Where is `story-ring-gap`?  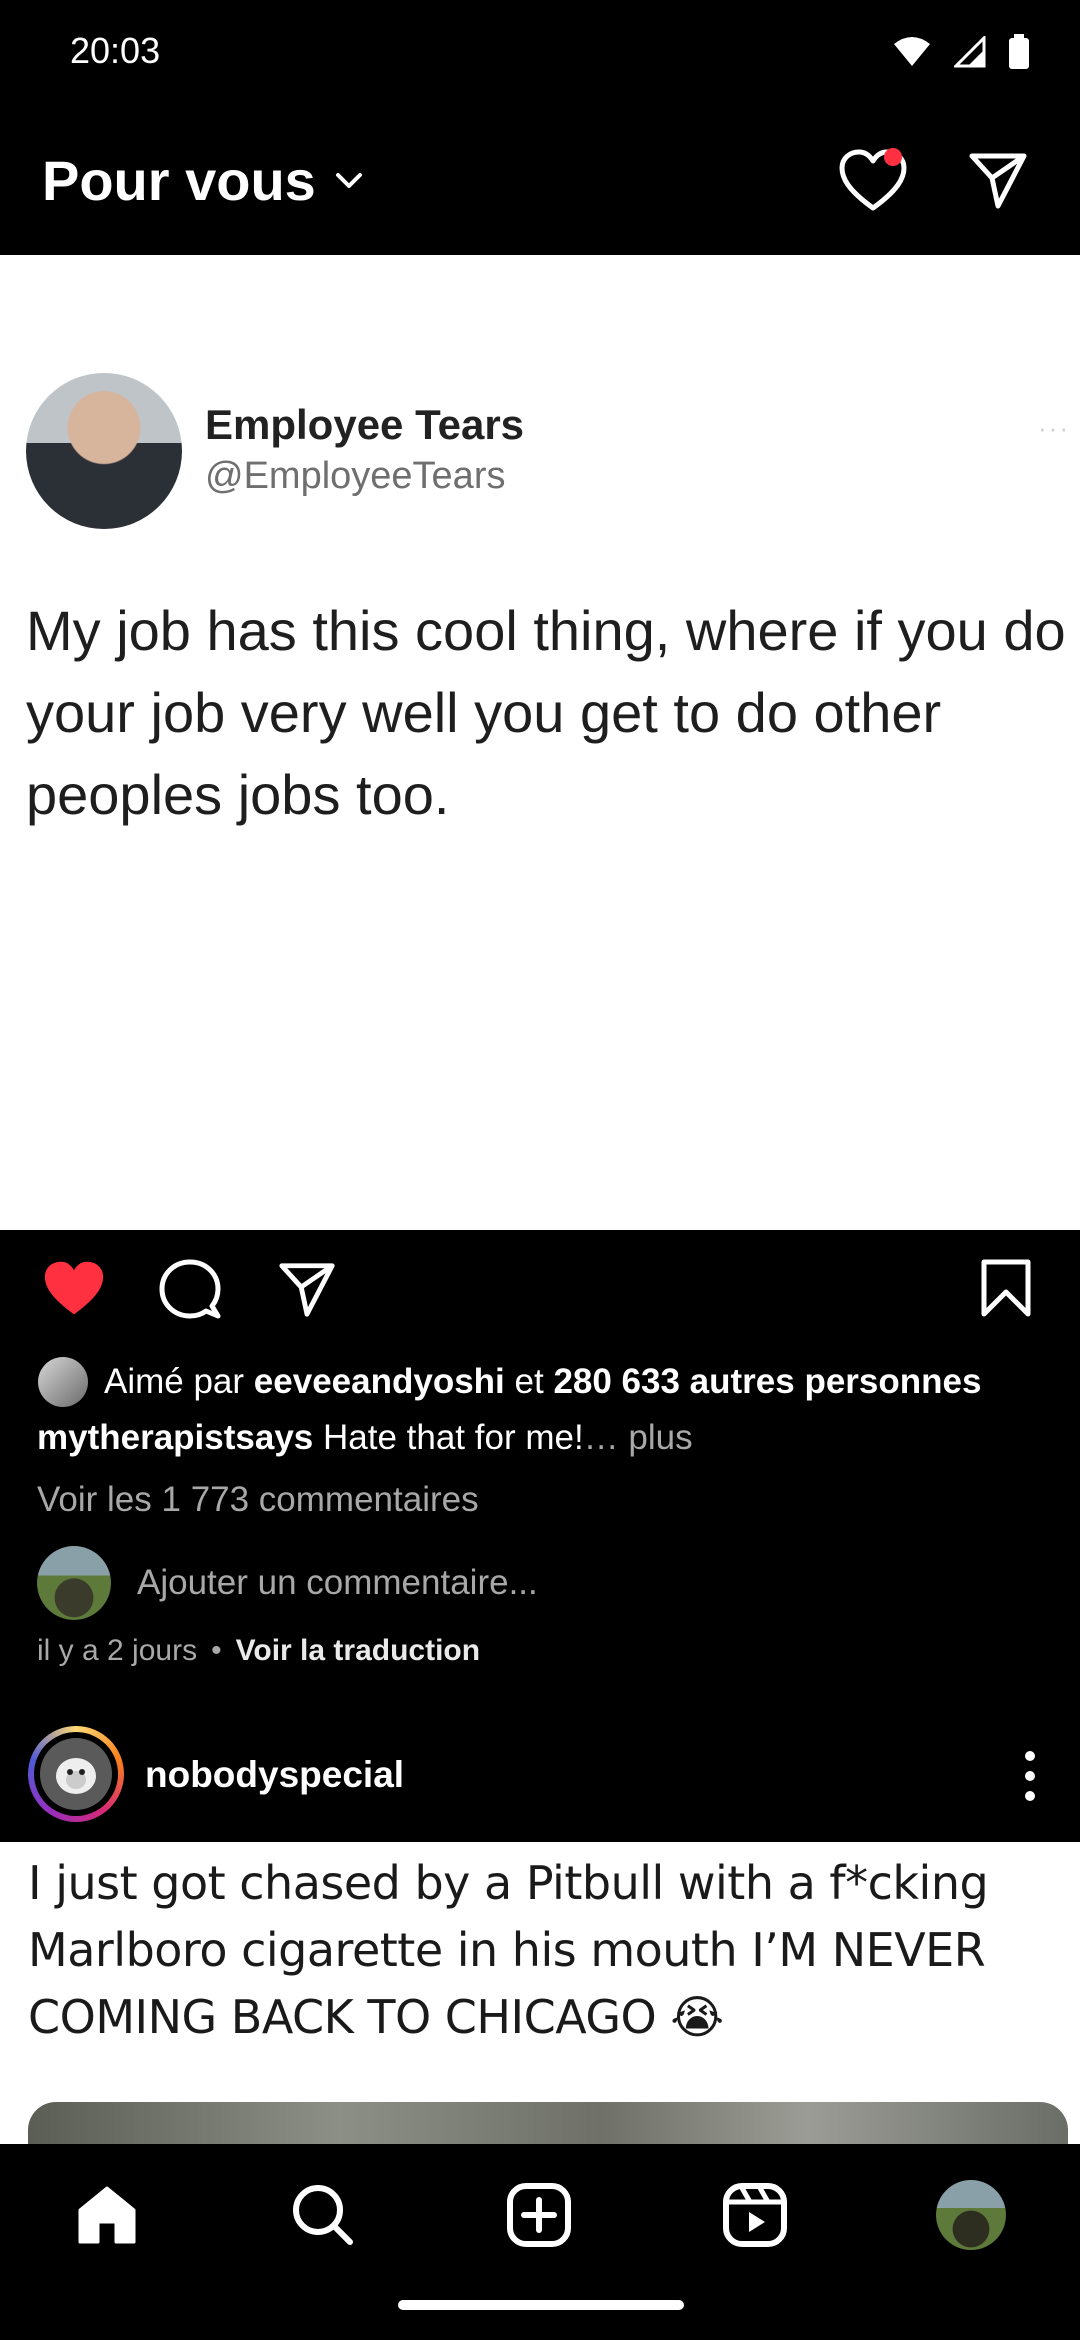 story-ring-gap is located at coordinates (76, 1774).